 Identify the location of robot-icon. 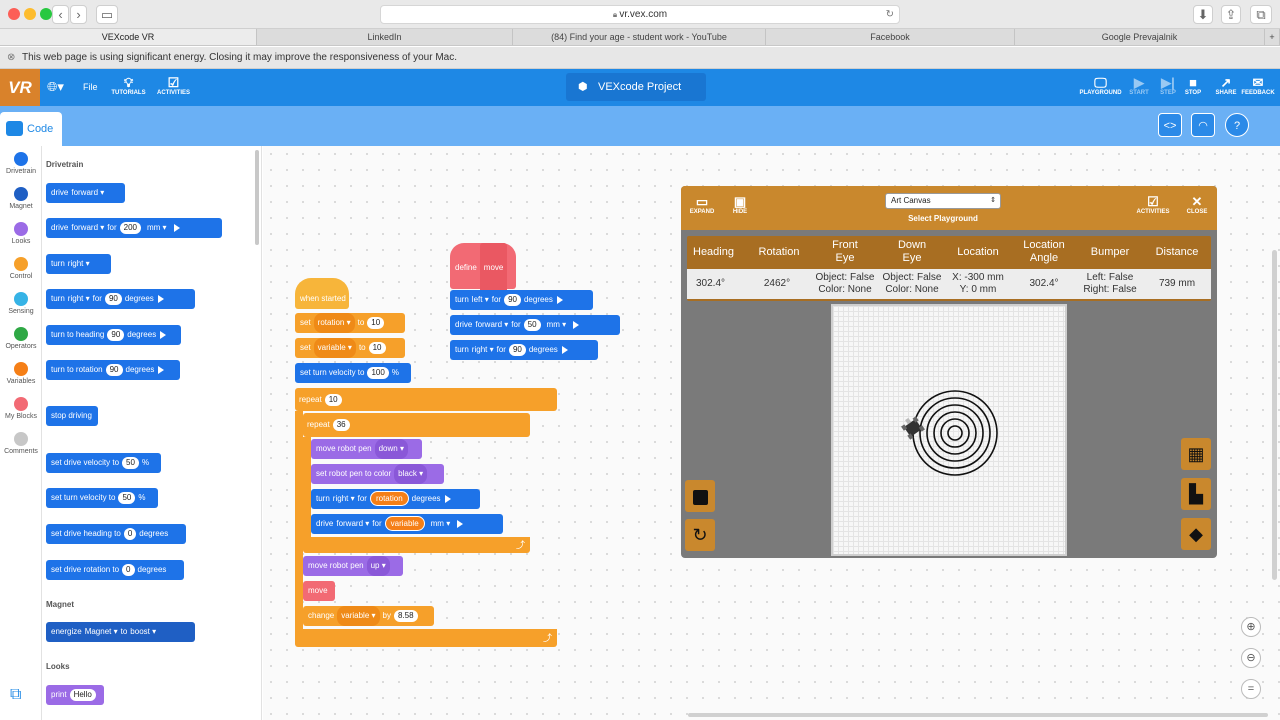
(913, 428).